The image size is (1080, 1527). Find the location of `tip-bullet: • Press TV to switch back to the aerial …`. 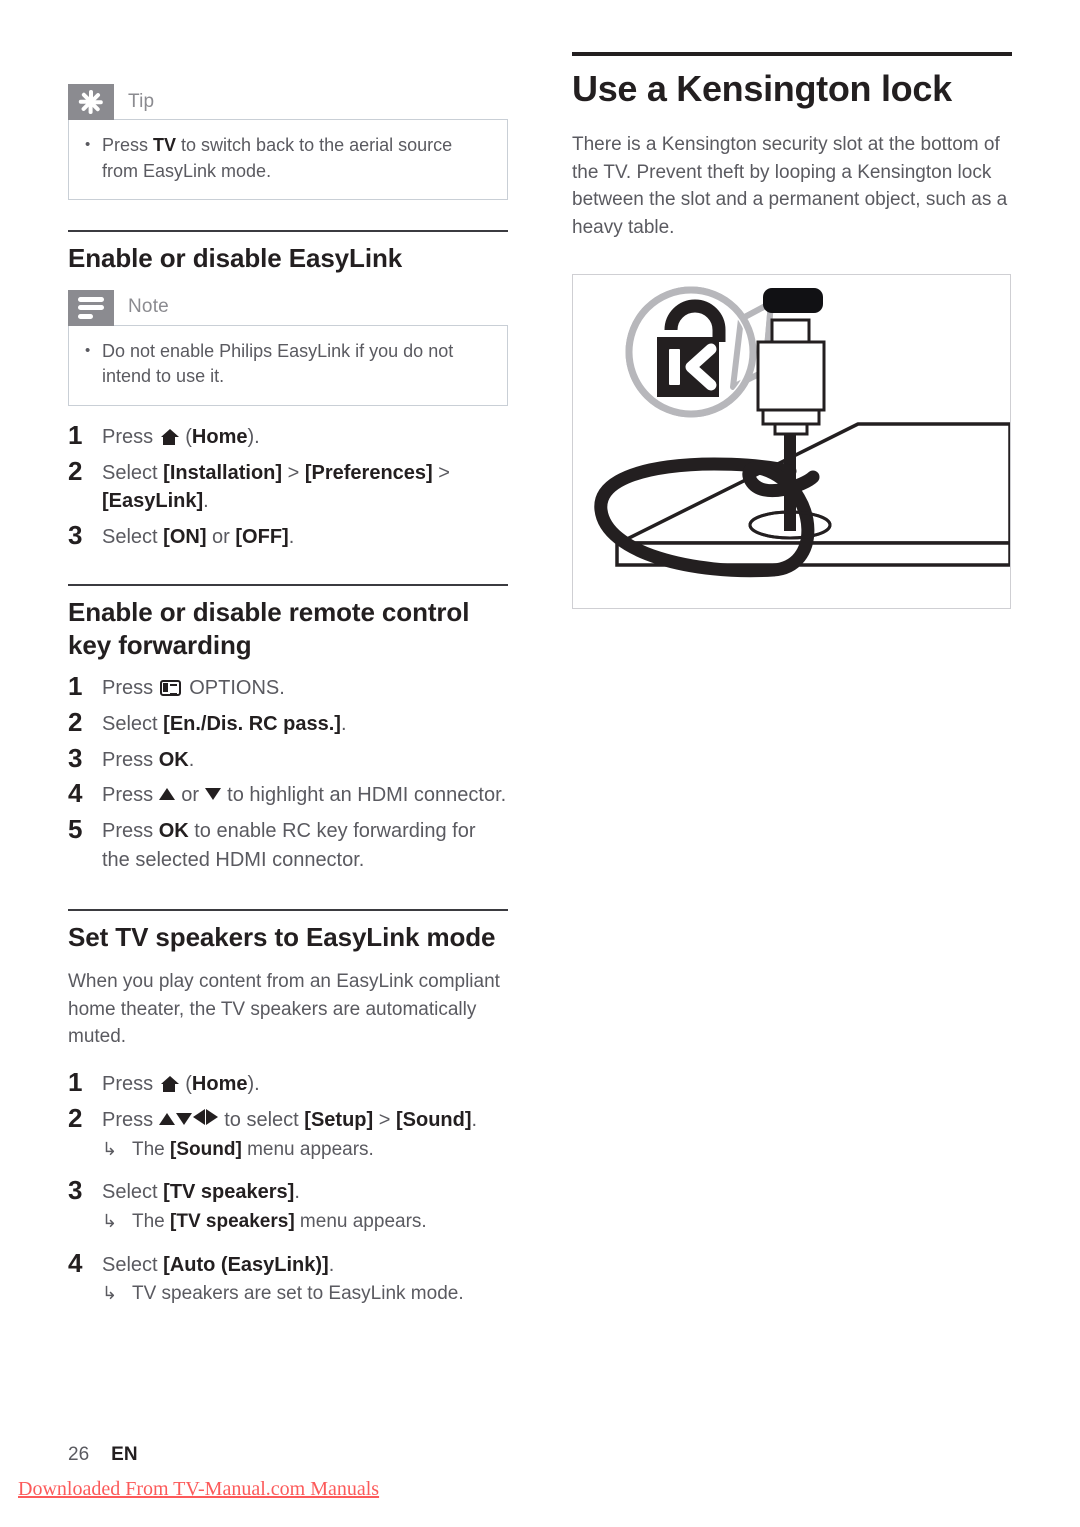

tip-bullet: • Press TV to switch back to the aerial … is located at coordinates (288, 158).